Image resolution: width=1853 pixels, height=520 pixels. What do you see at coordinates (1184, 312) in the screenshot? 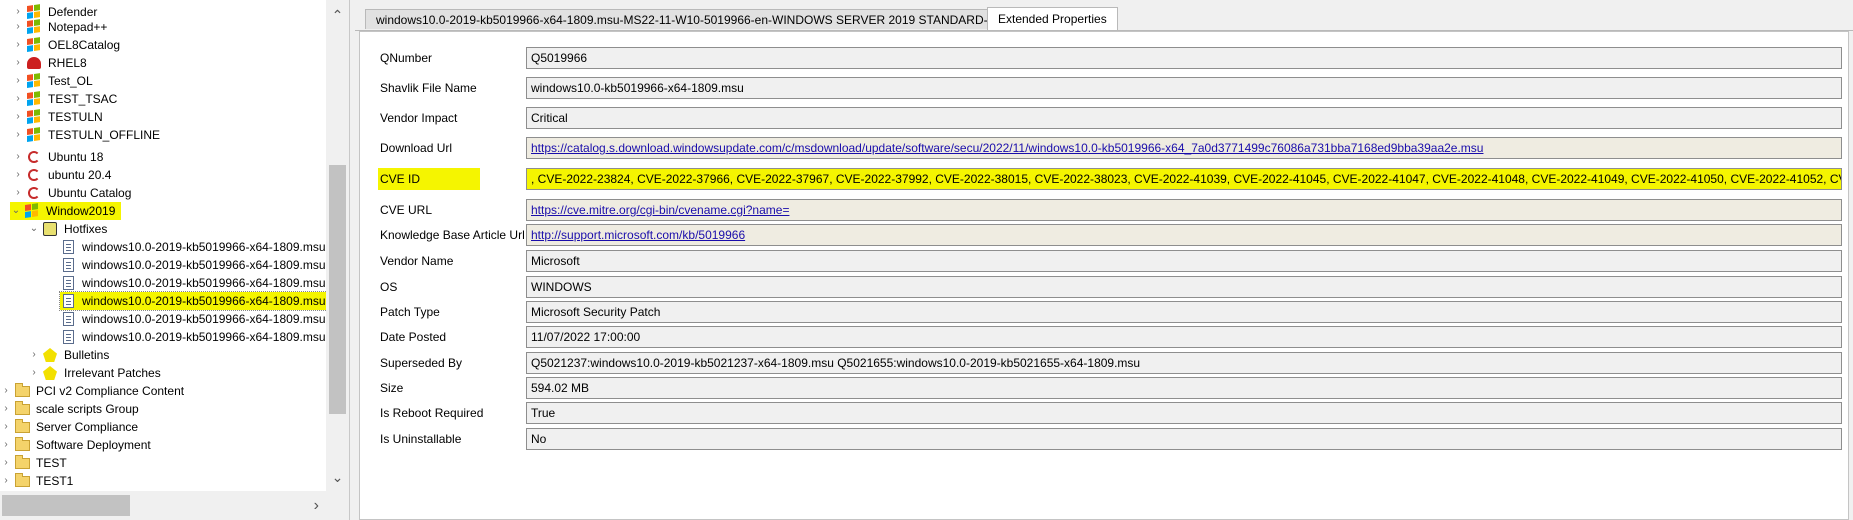
I see `prop-value-field: Microsoft Security Patch` at bounding box center [1184, 312].